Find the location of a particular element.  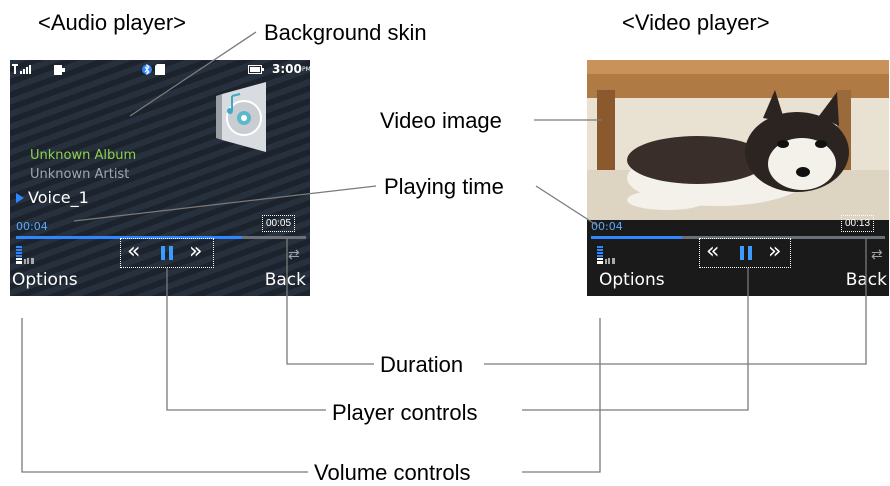

video-elapsed-time: 00:04 is located at coordinates (607, 226).